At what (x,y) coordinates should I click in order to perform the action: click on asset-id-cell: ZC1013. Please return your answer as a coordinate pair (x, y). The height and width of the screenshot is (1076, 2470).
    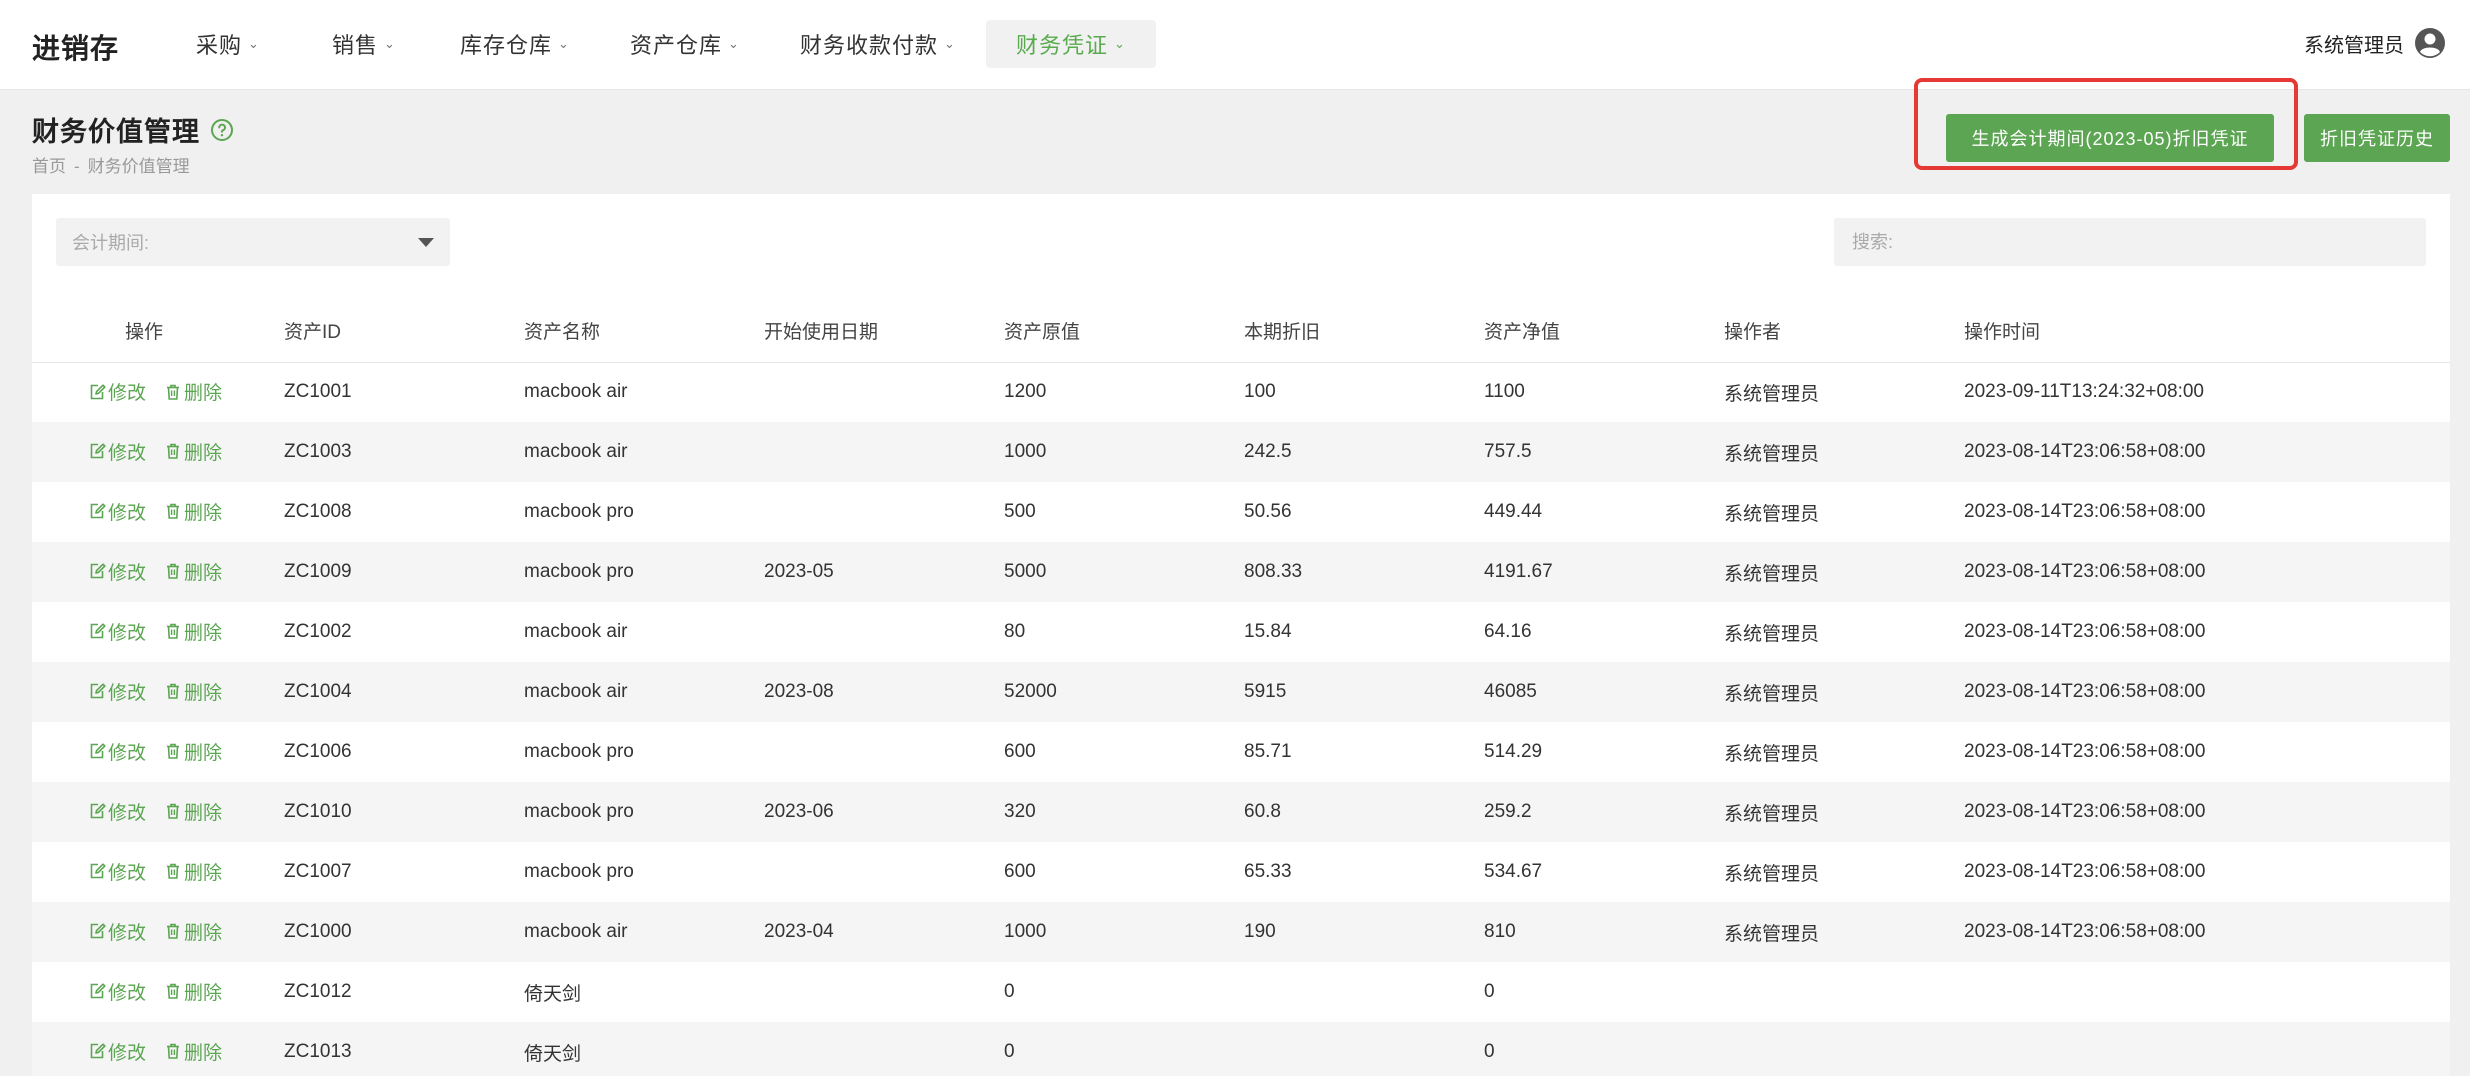
    Looking at the image, I should click on (404, 1049).